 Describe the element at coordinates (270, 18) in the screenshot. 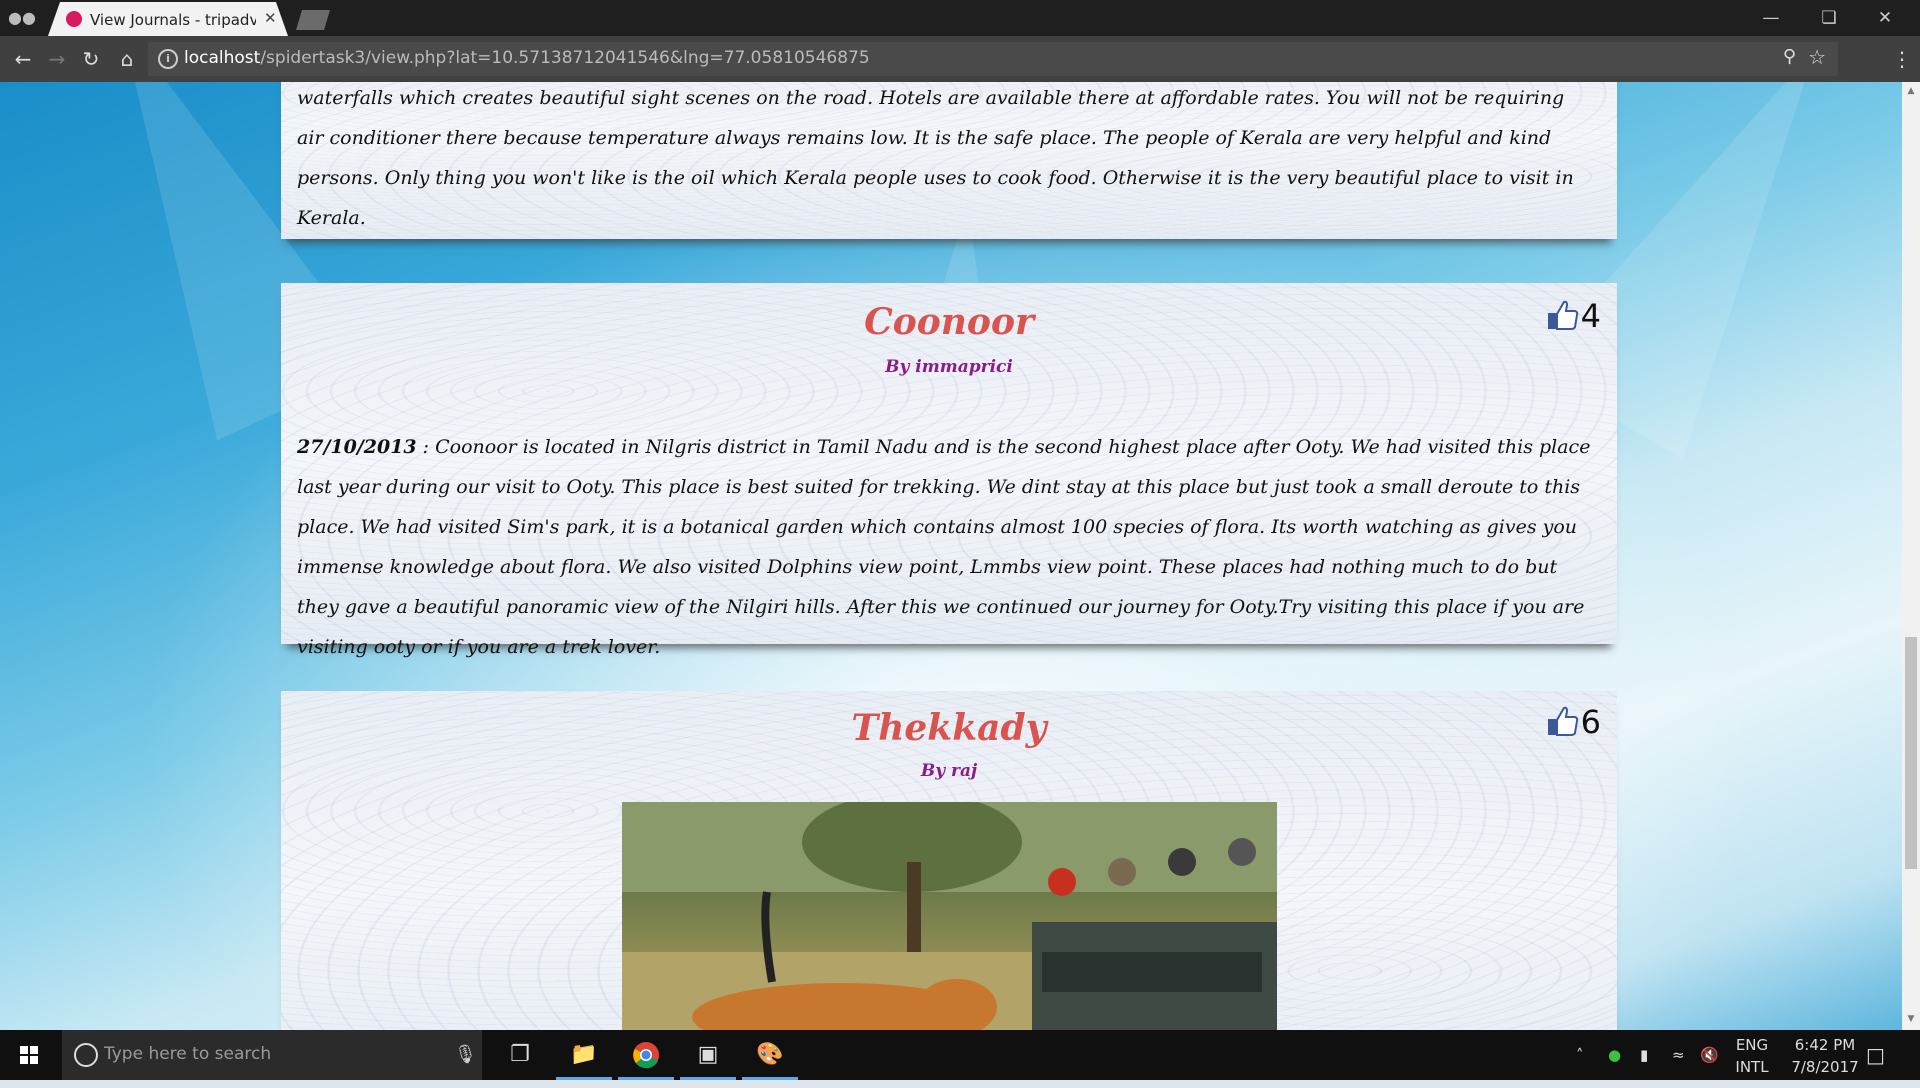

I see `tab-close-icon: ✕` at that location.